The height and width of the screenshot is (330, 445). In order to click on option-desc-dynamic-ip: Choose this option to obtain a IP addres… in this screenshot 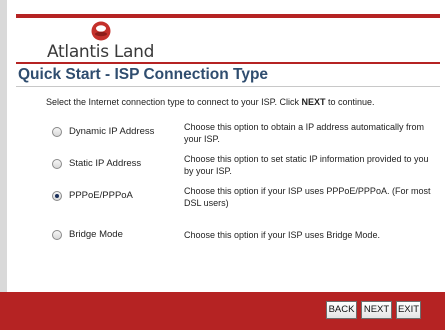, I will do `click(304, 133)`.